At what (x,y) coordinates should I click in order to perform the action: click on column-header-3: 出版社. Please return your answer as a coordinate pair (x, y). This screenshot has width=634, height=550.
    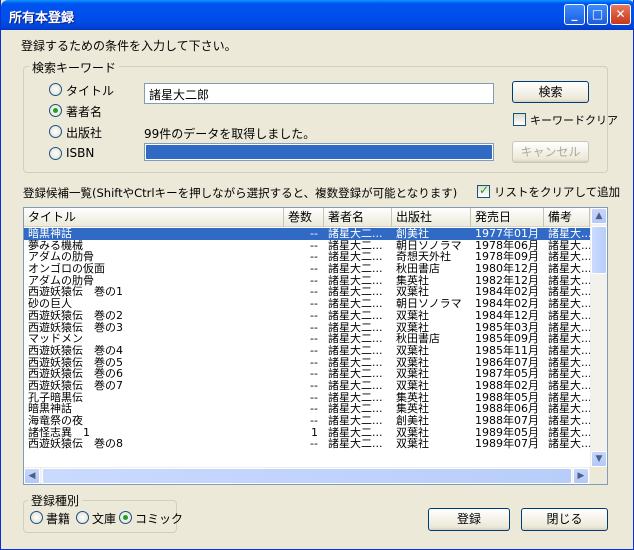
    Looking at the image, I should click on (431, 217).